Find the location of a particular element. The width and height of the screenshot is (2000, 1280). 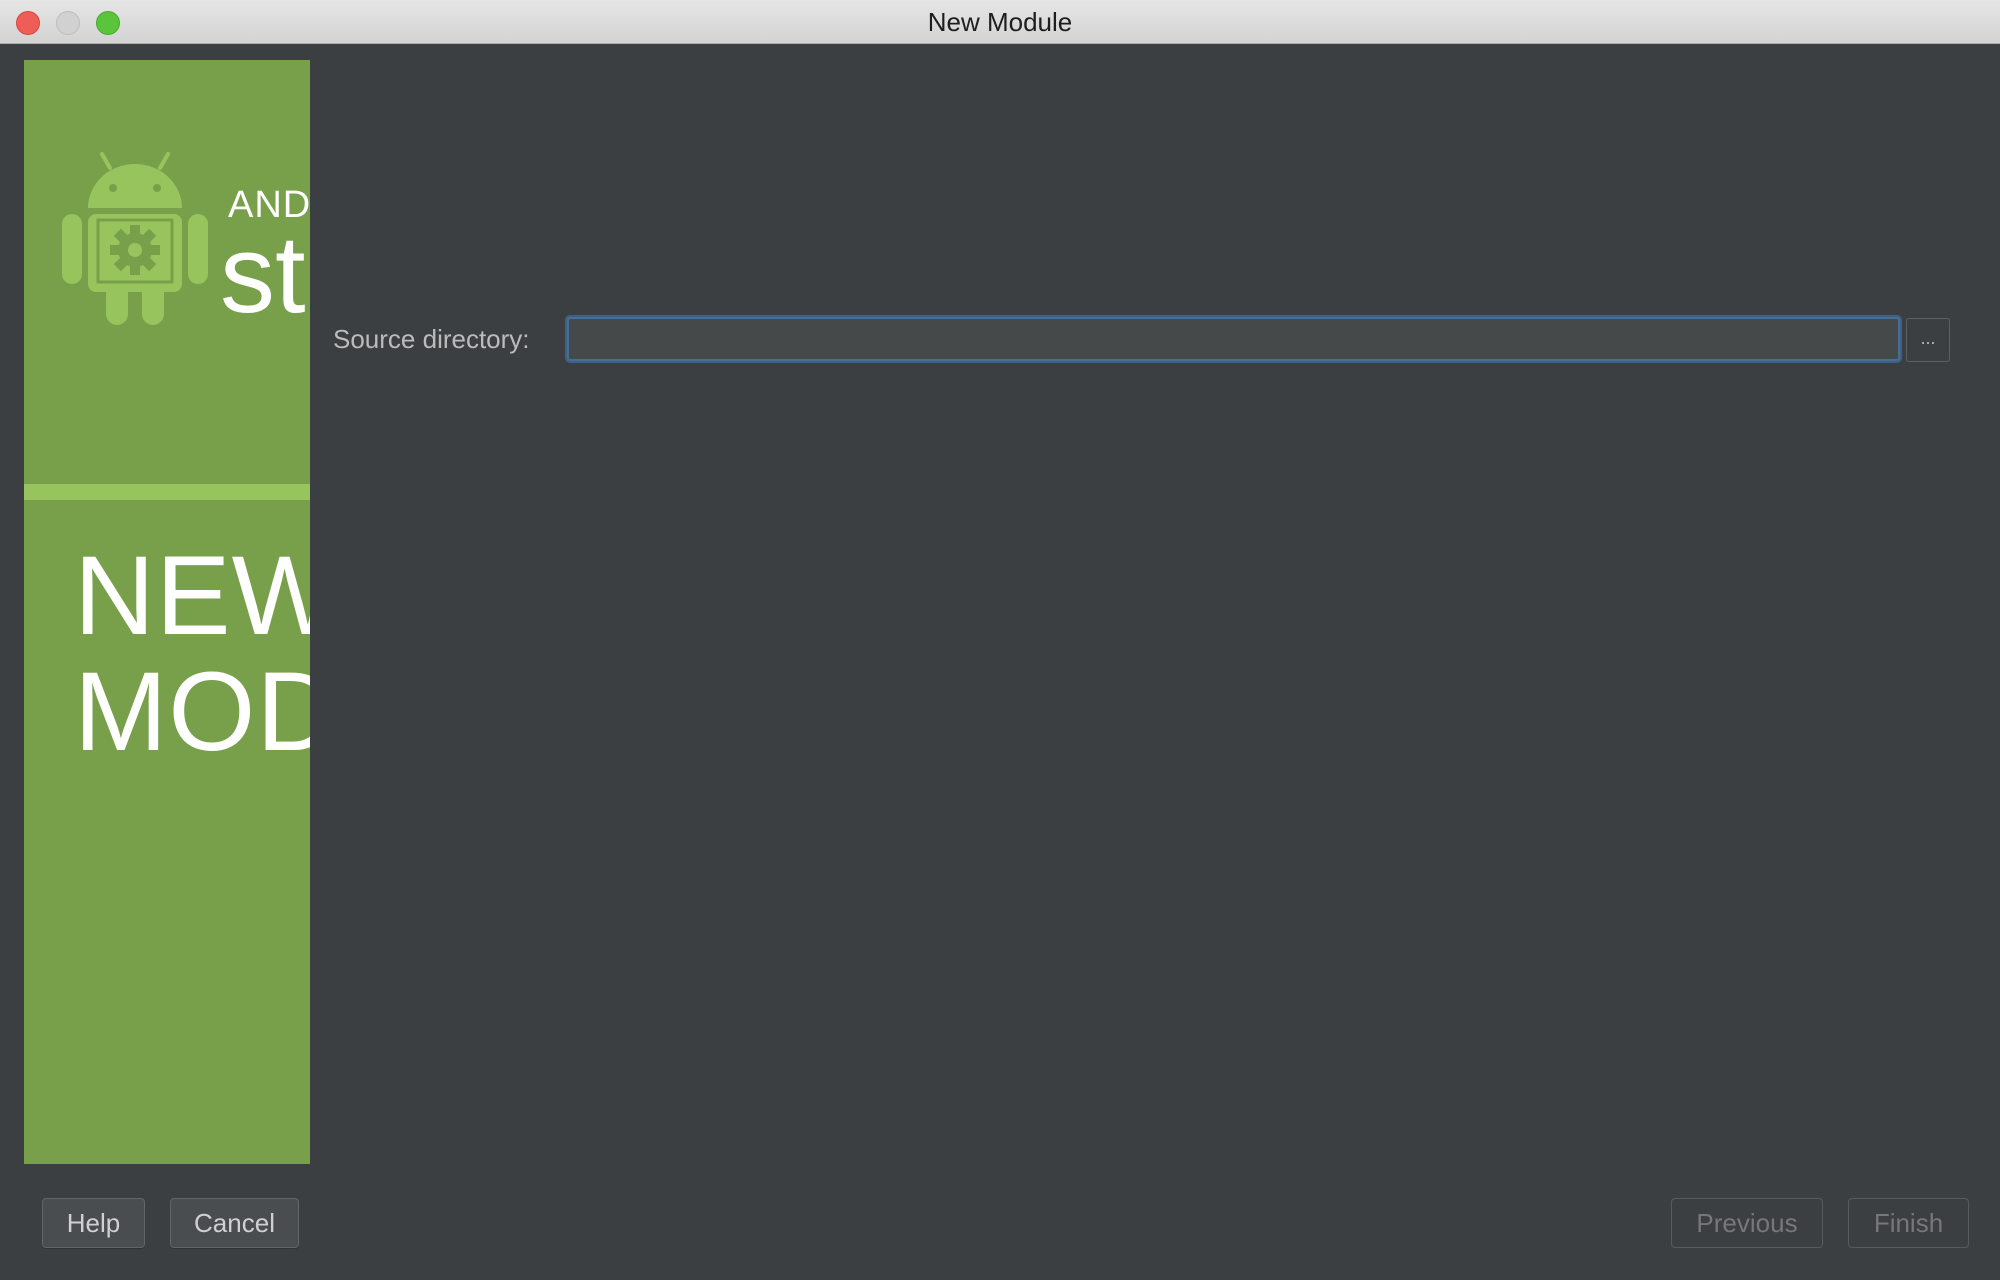

cancel-button: Cancel is located at coordinates (234, 1223).